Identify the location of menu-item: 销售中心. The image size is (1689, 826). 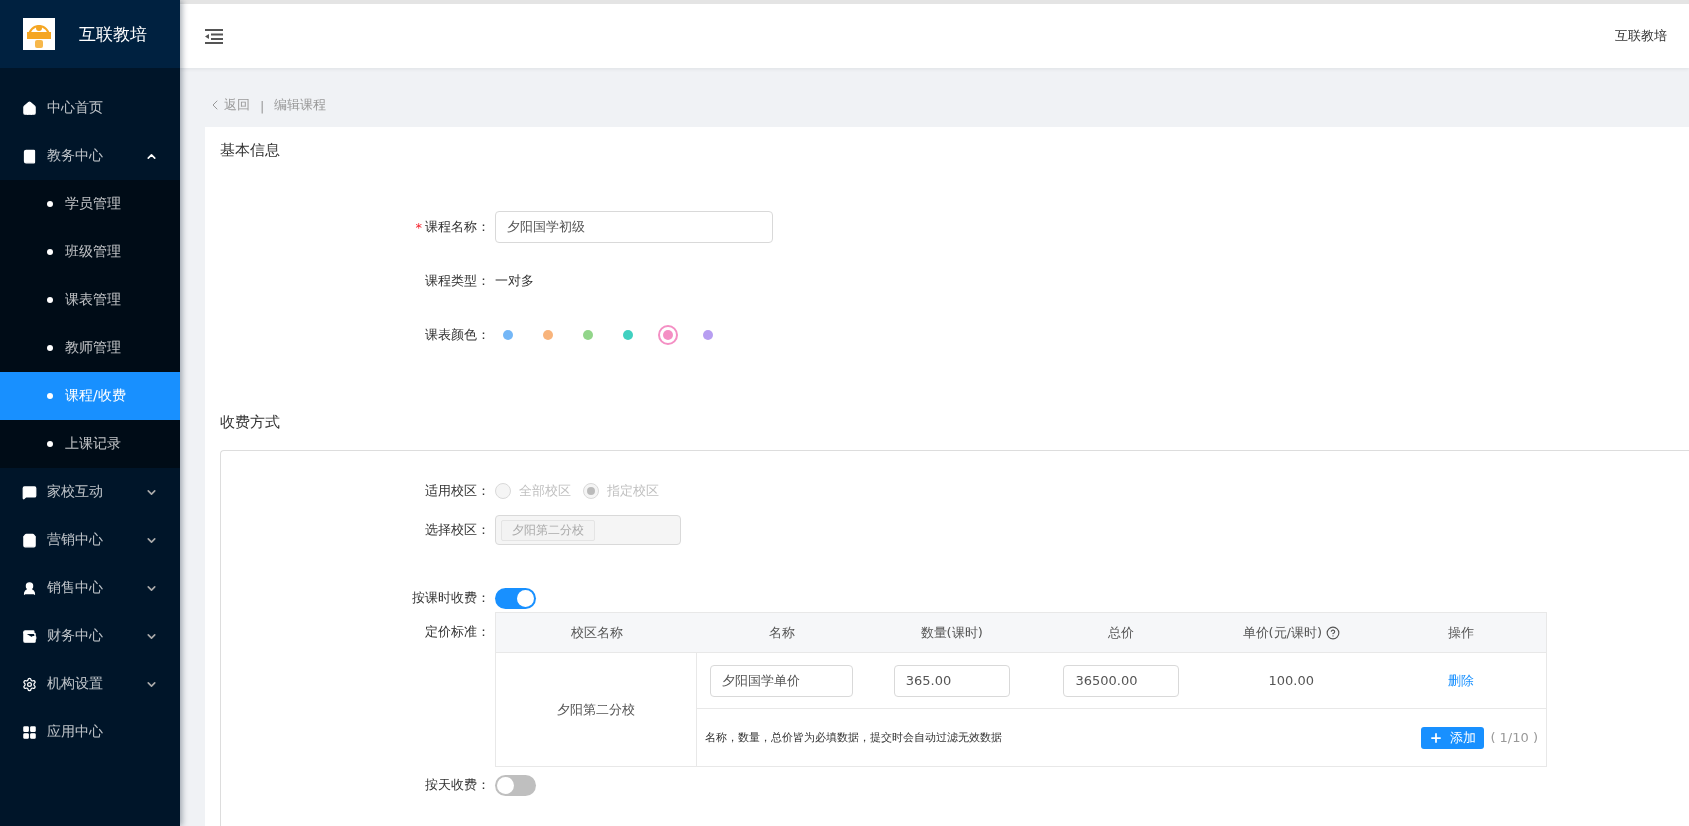
(90, 588).